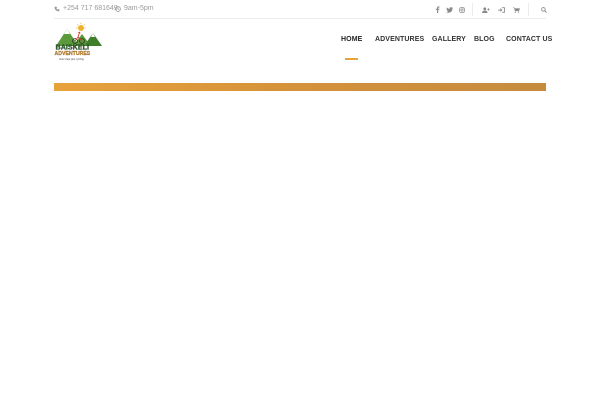 The height and width of the screenshot is (400, 600). I want to click on active-nav-indicator, so click(351, 59).